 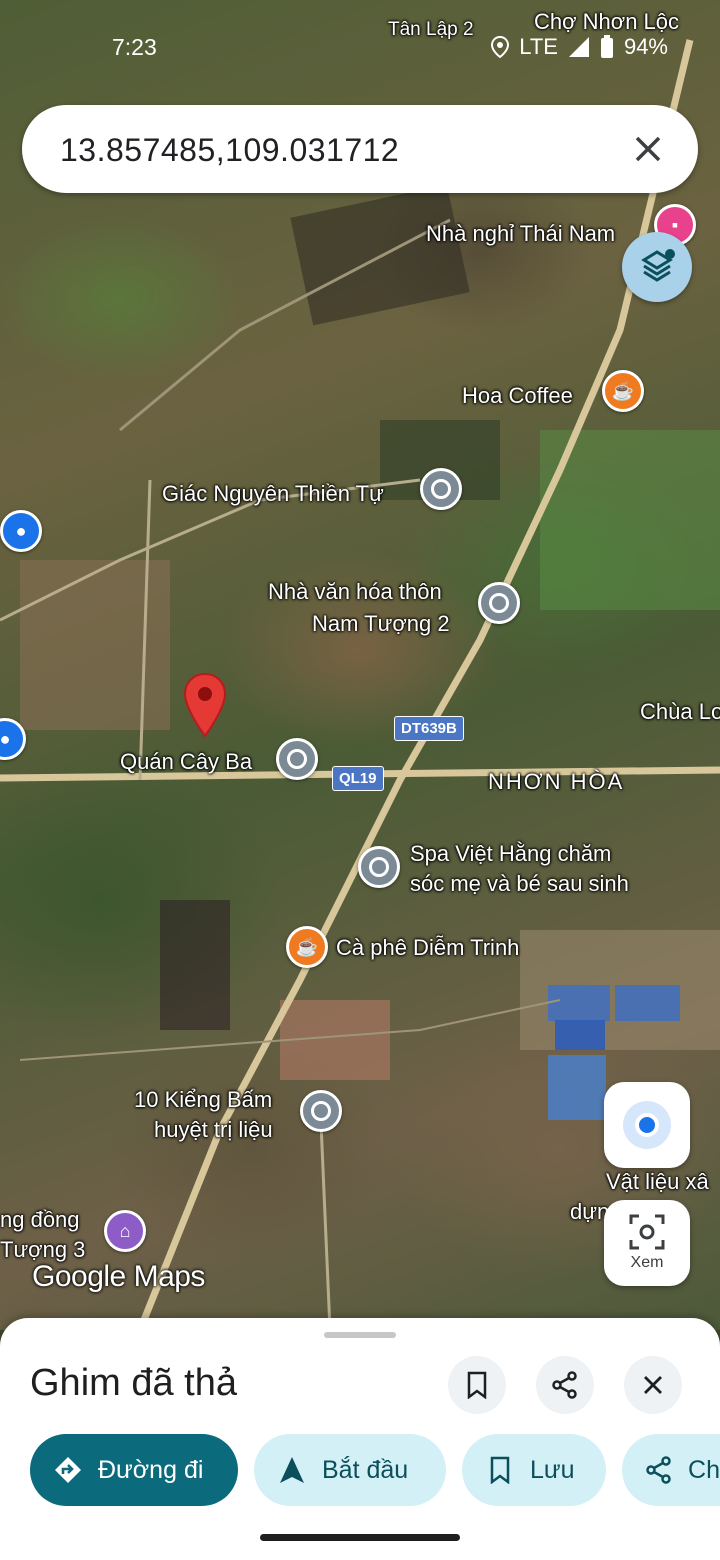 I want to click on close-sheet-button, so click(x=653, y=1385).